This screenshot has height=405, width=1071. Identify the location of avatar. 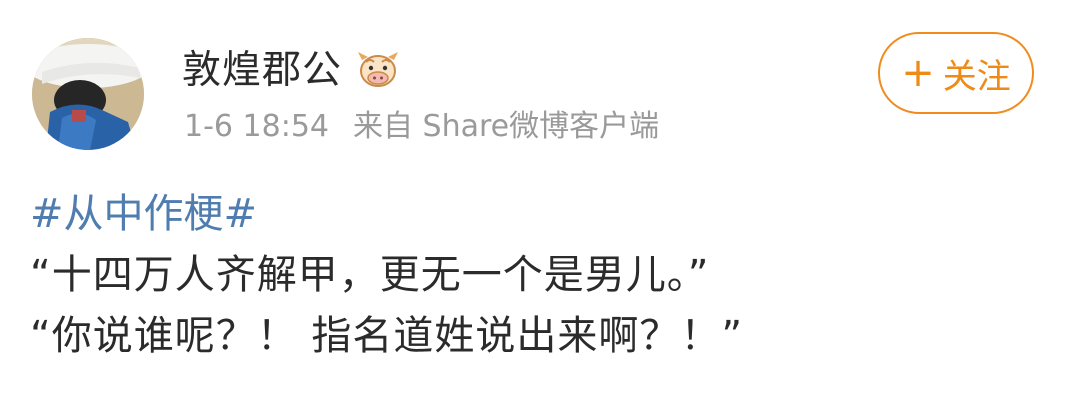
(88, 94).